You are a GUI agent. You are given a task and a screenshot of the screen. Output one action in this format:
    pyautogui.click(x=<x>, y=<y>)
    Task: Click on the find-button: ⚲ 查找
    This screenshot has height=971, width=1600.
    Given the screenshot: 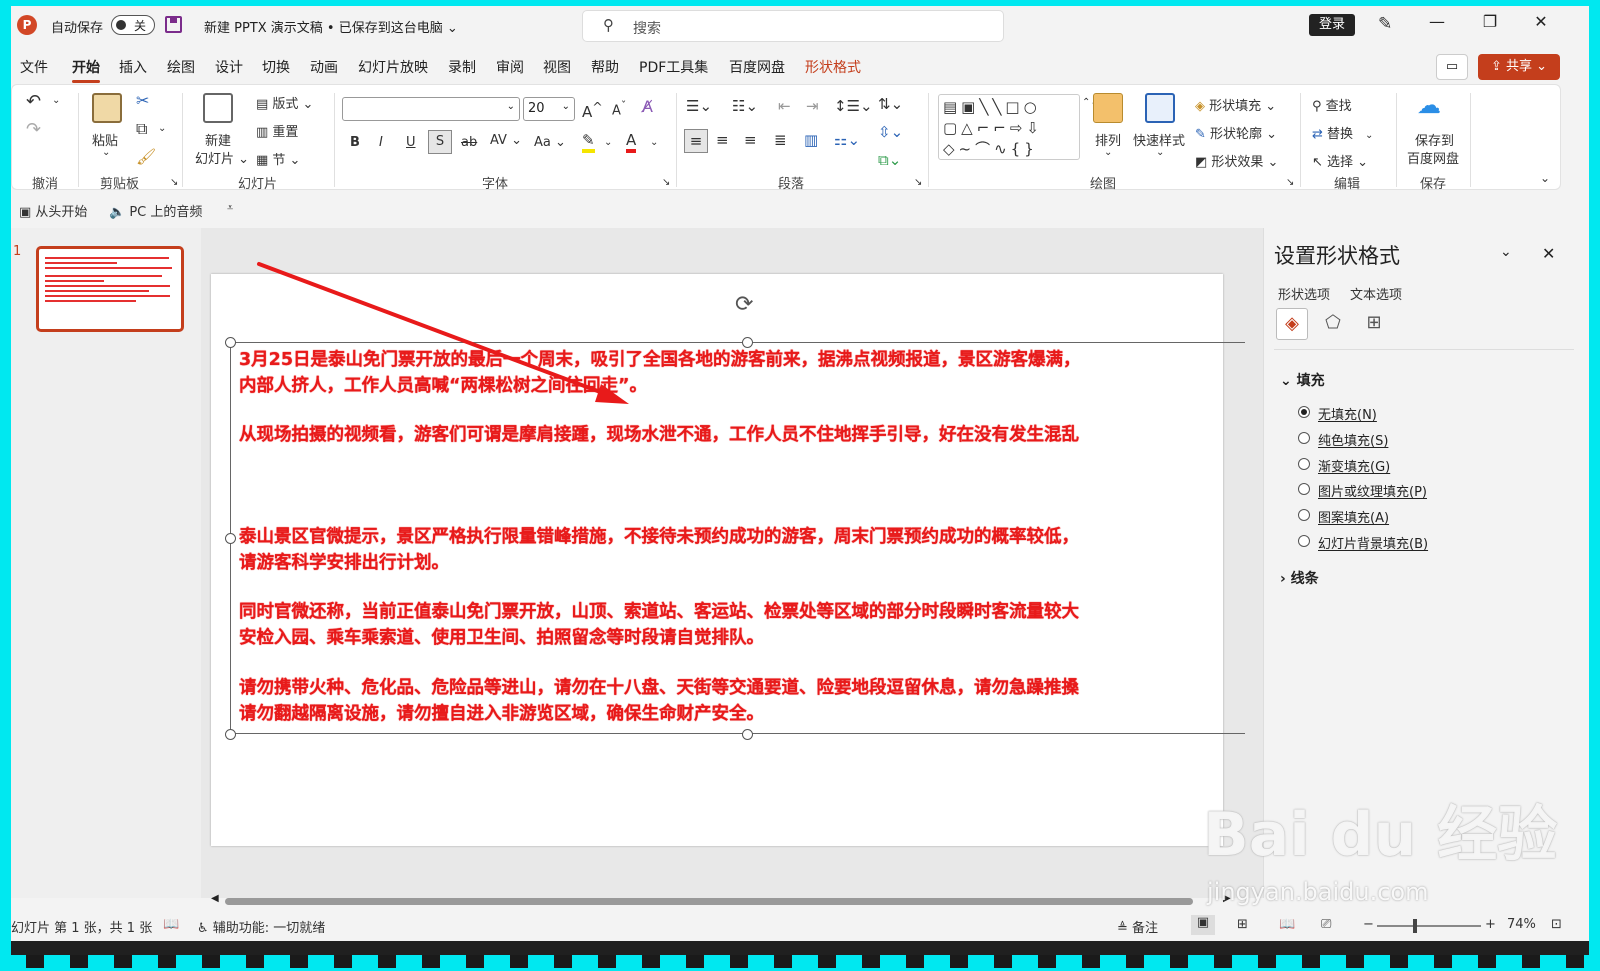 What is the action you would take?
    pyautogui.click(x=1332, y=104)
    